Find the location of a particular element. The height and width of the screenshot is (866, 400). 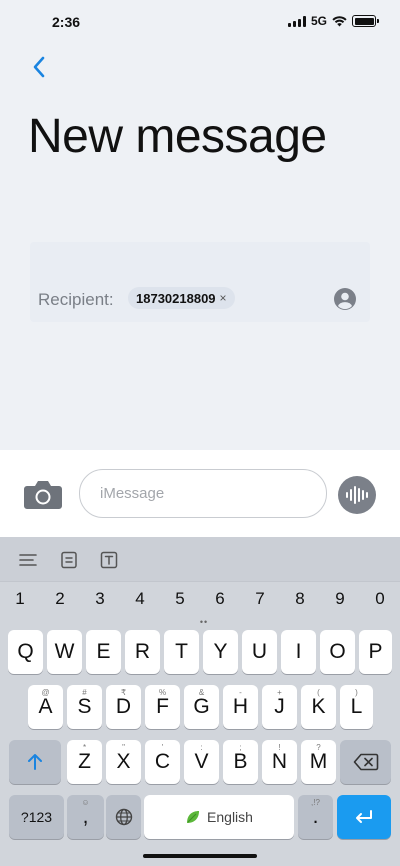

key-4: 4 is located at coordinates (140, 599).